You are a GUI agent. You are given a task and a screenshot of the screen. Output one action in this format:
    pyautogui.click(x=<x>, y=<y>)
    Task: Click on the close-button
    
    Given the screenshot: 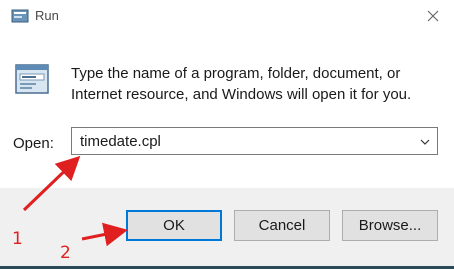 What is the action you would take?
    pyautogui.click(x=433, y=16)
    